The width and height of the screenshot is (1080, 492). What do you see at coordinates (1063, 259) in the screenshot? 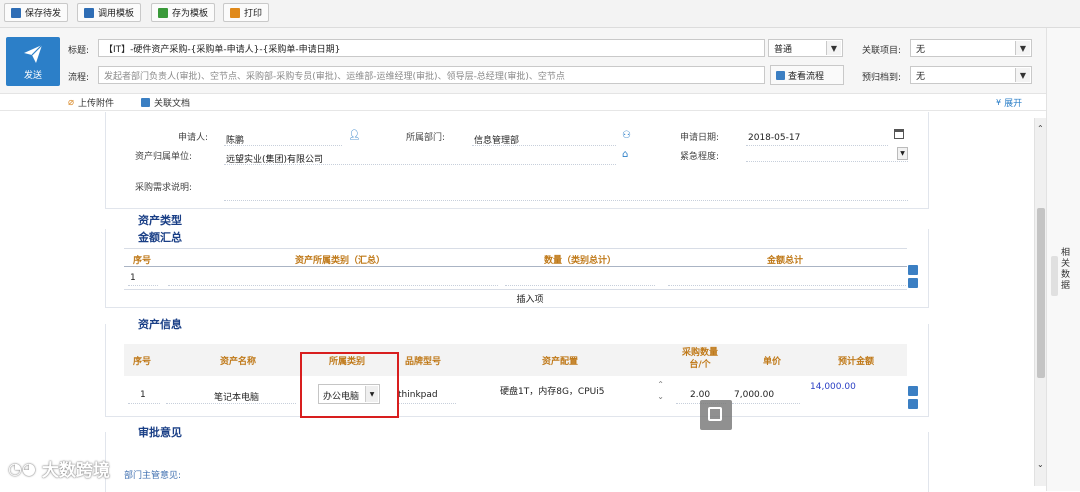
I see `related-data-panel: 相关数据` at bounding box center [1063, 259].